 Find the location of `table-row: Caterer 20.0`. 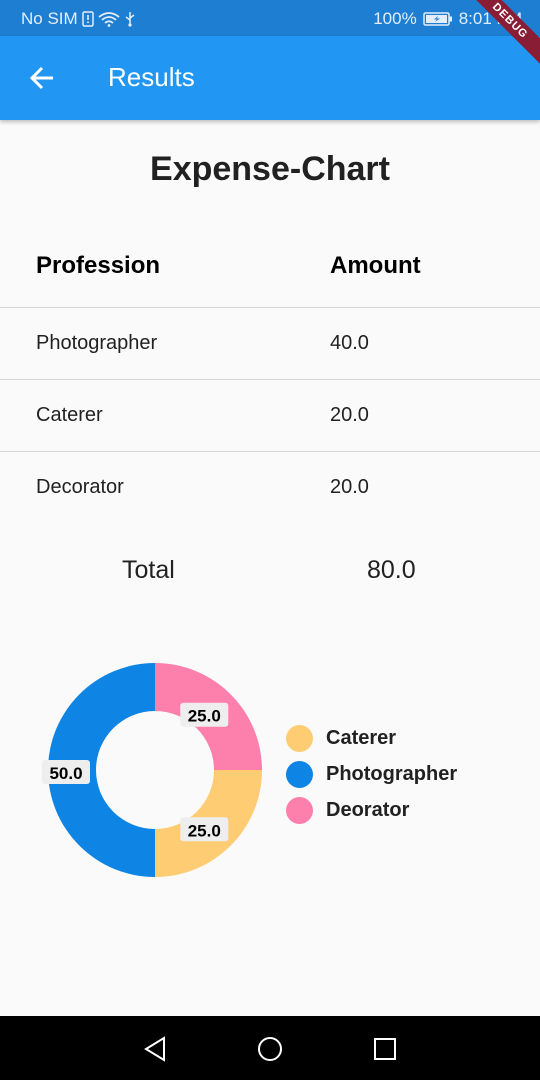

table-row: Caterer 20.0 is located at coordinates (270, 416).